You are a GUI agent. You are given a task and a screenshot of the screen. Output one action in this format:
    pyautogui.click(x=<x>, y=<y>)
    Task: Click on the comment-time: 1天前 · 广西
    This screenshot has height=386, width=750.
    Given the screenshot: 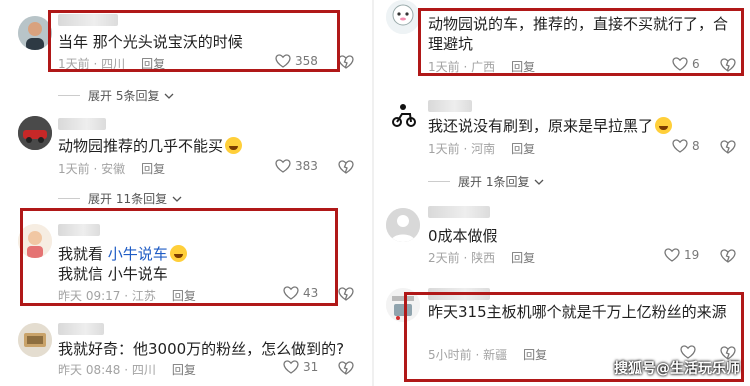 What is the action you would take?
    pyautogui.click(x=462, y=67)
    